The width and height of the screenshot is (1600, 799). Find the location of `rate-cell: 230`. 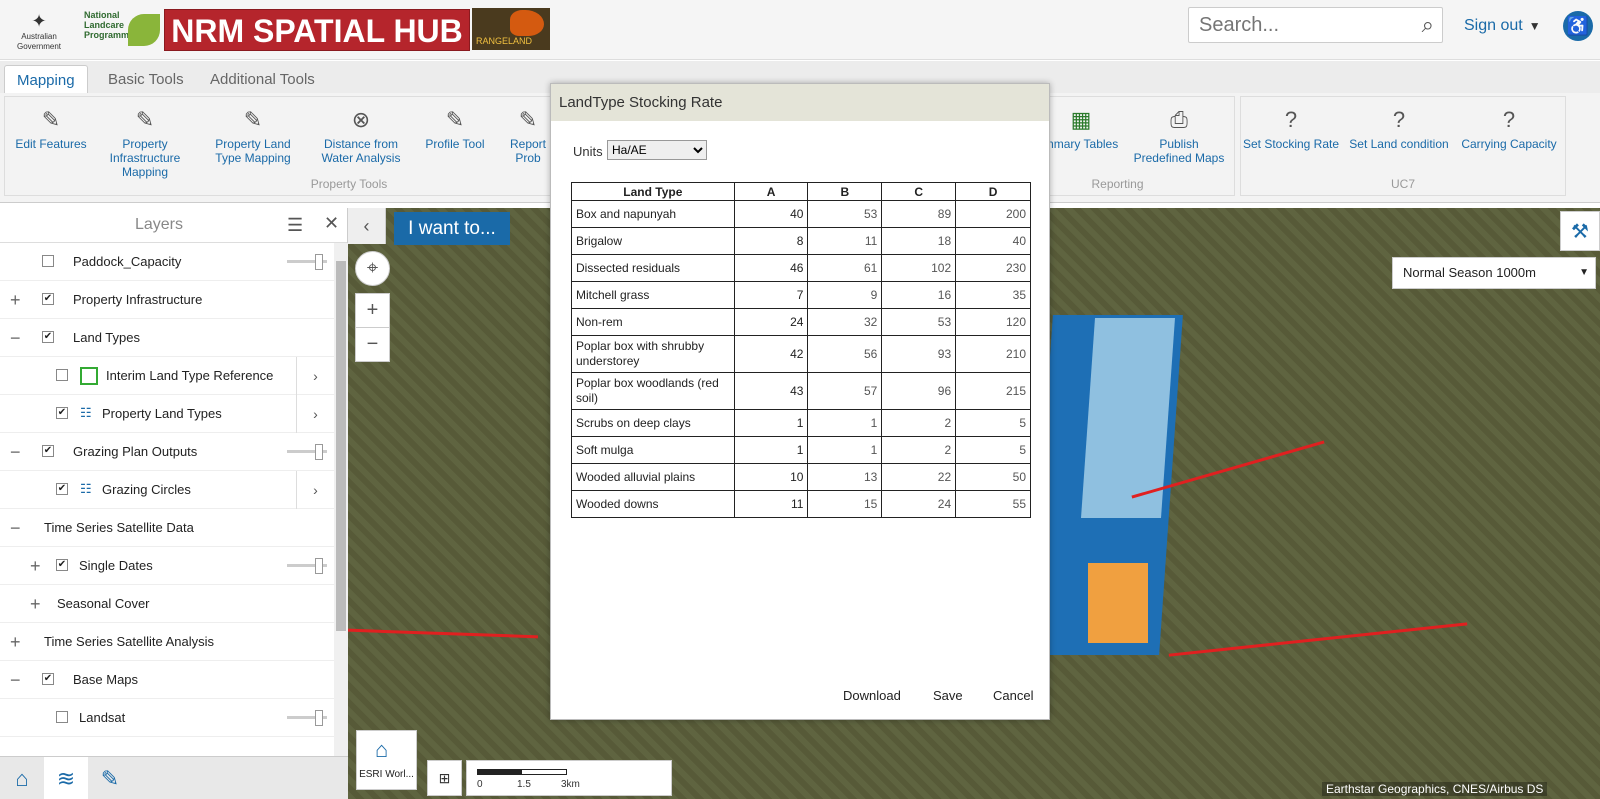

rate-cell: 230 is located at coordinates (993, 268).